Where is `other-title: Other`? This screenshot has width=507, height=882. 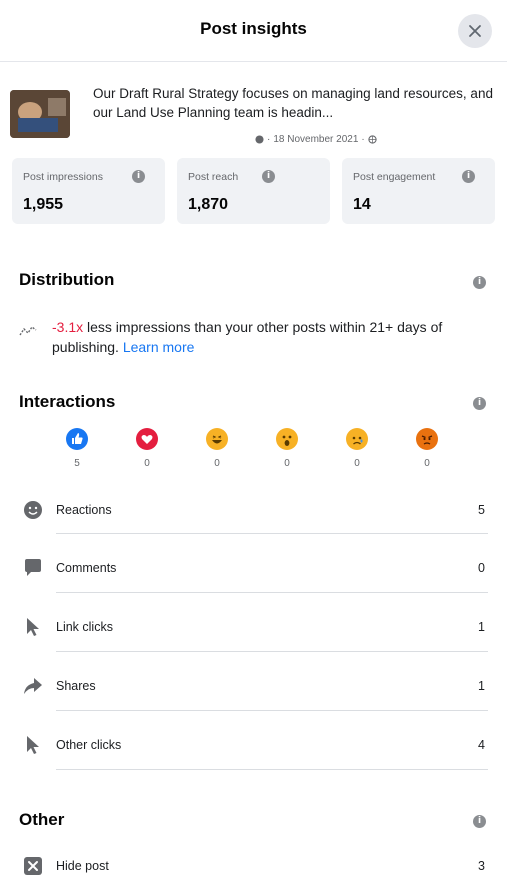
other-title: Other is located at coordinates (42, 819).